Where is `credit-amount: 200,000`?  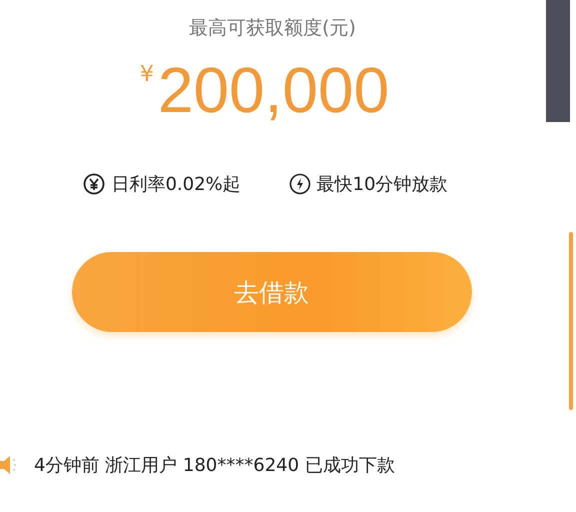
credit-amount: 200,000 is located at coordinates (274, 90).